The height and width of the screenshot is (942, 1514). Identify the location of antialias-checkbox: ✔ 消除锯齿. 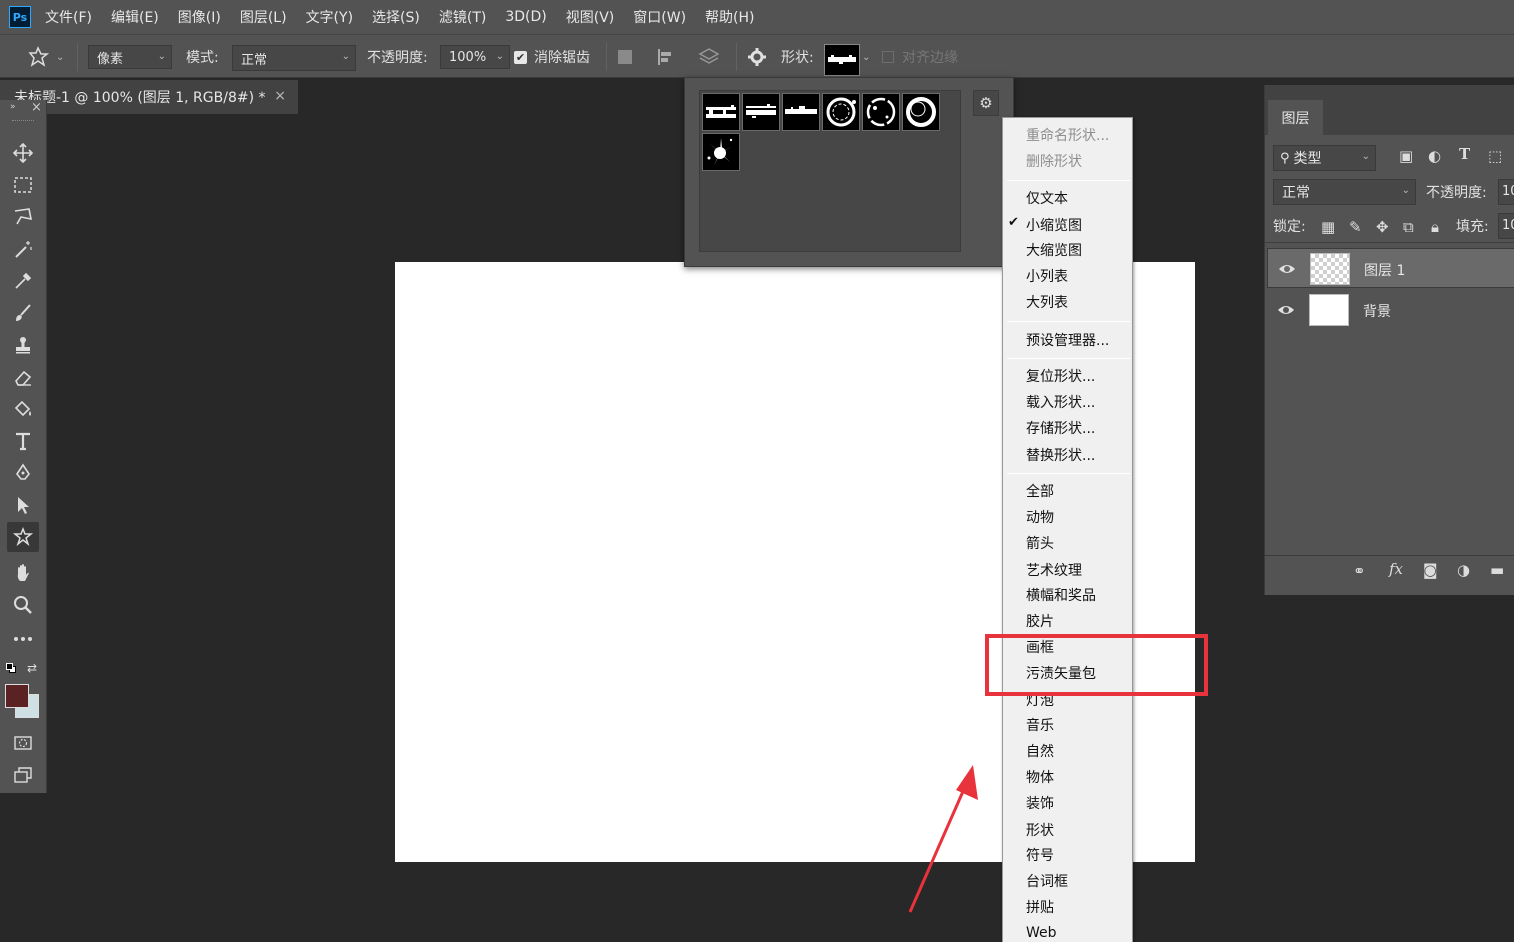
(552, 57).